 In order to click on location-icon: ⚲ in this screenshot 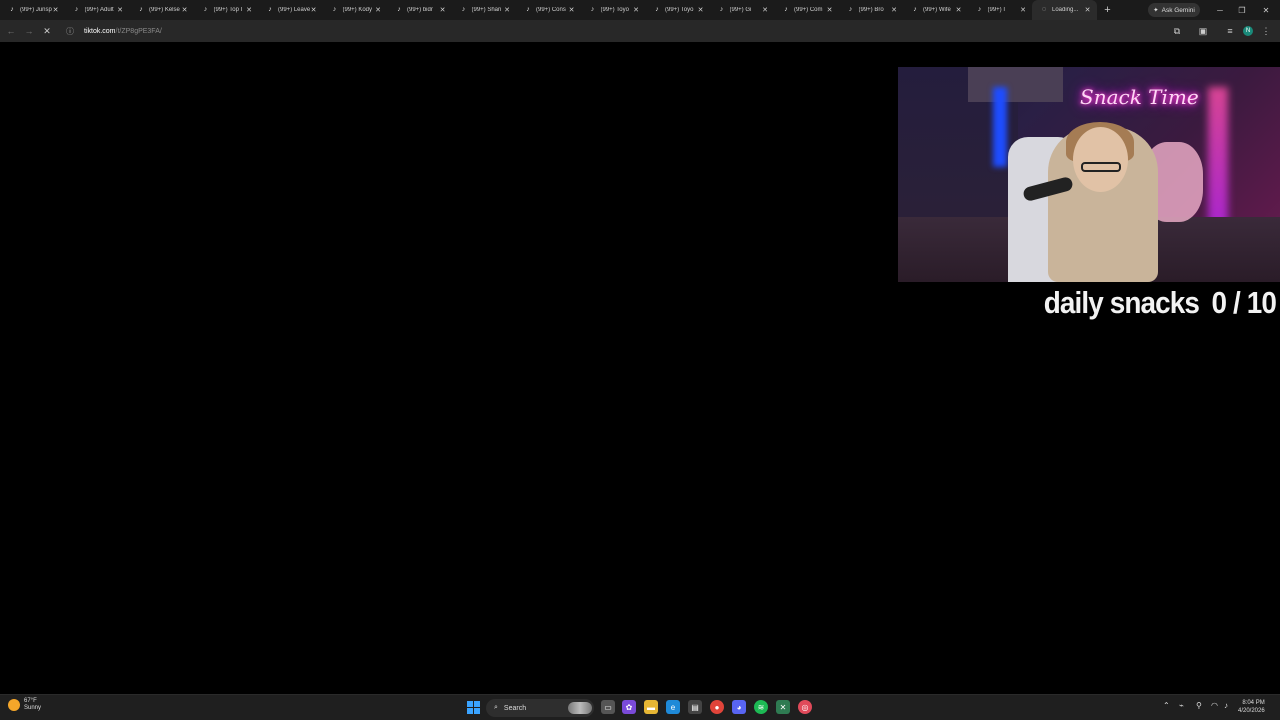, I will do `click(1199, 705)`.